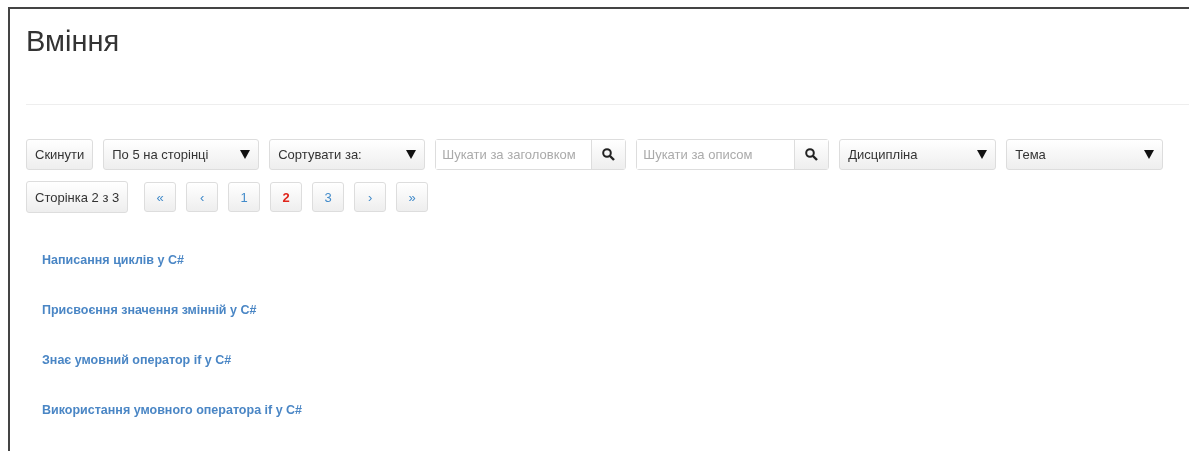  What do you see at coordinates (137, 360) in the screenshot?
I see `skill-link: Знає умовний оператор if у C#` at bounding box center [137, 360].